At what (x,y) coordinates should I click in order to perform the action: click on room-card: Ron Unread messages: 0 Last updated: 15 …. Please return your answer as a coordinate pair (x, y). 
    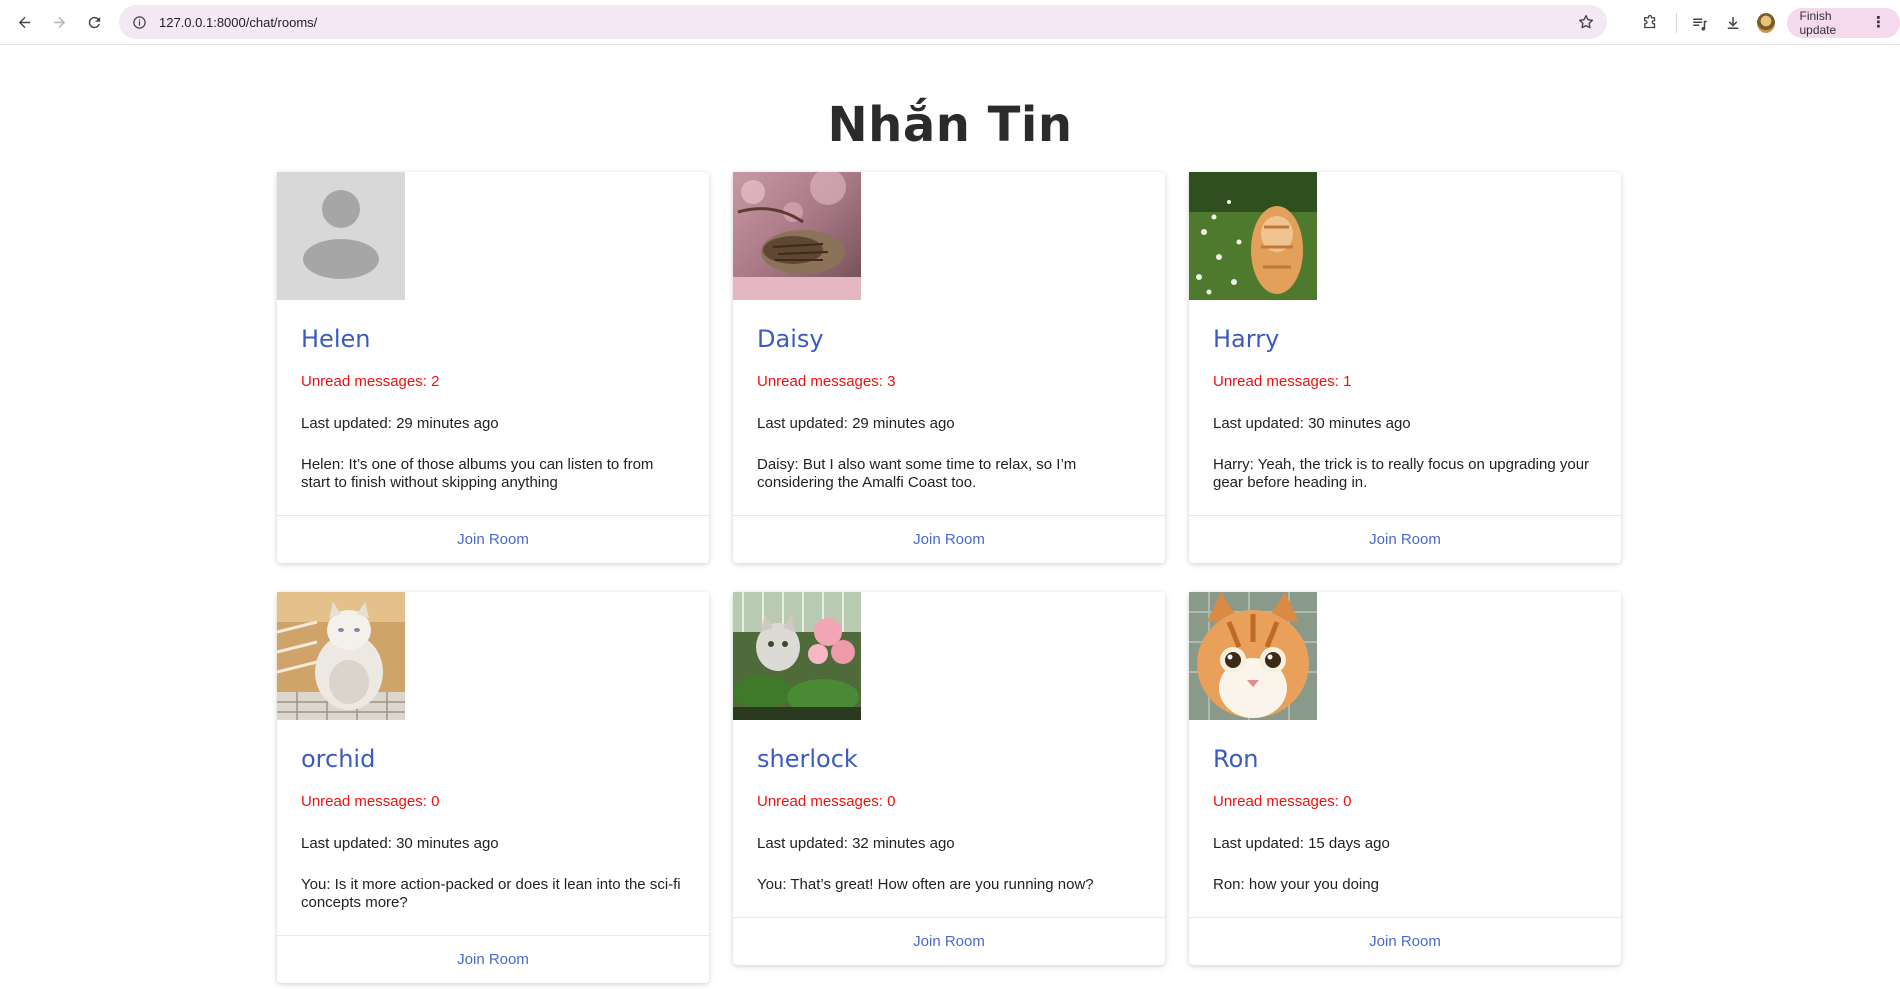
    Looking at the image, I should click on (1405, 778).